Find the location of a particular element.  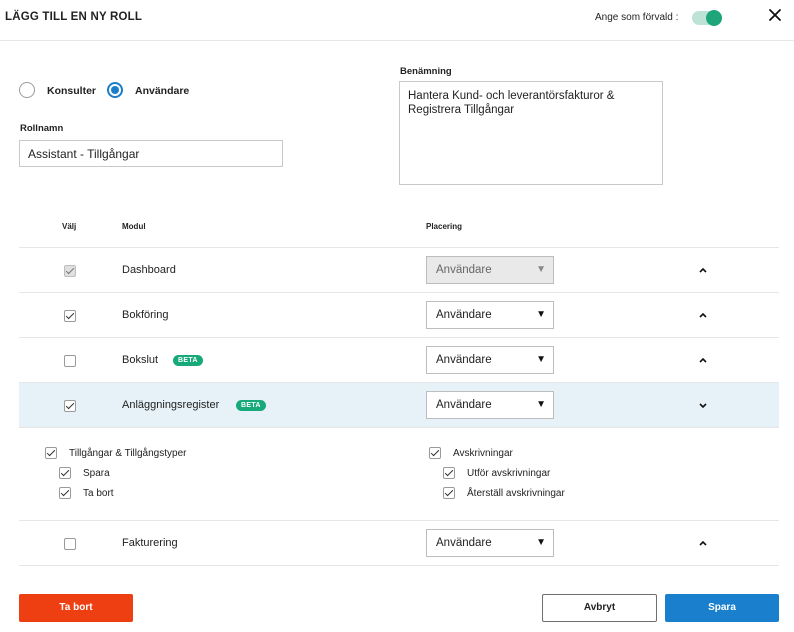

table-row: Bokföring Användare ▼ is located at coordinates (399, 315).